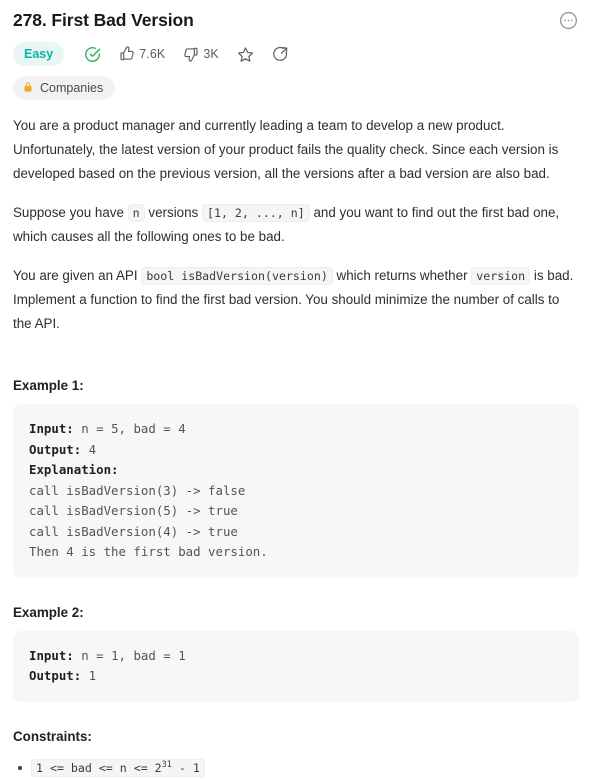 The width and height of the screenshot is (592, 779). I want to click on share-icon, so click(280, 54).